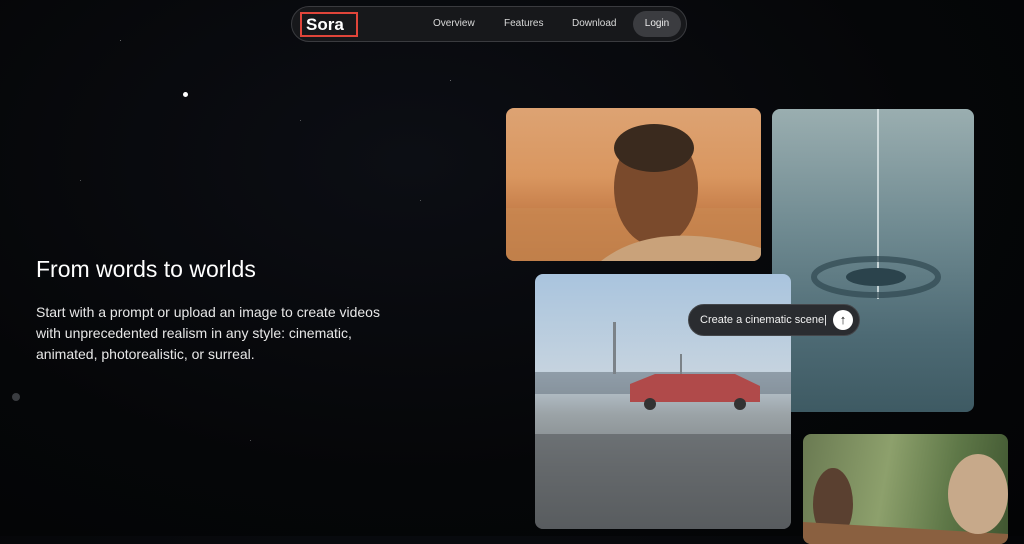 The image size is (1024, 544). What do you see at coordinates (454, 24) in the screenshot?
I see `nav-link-overview: Overview` at bounding box center [454, 24].